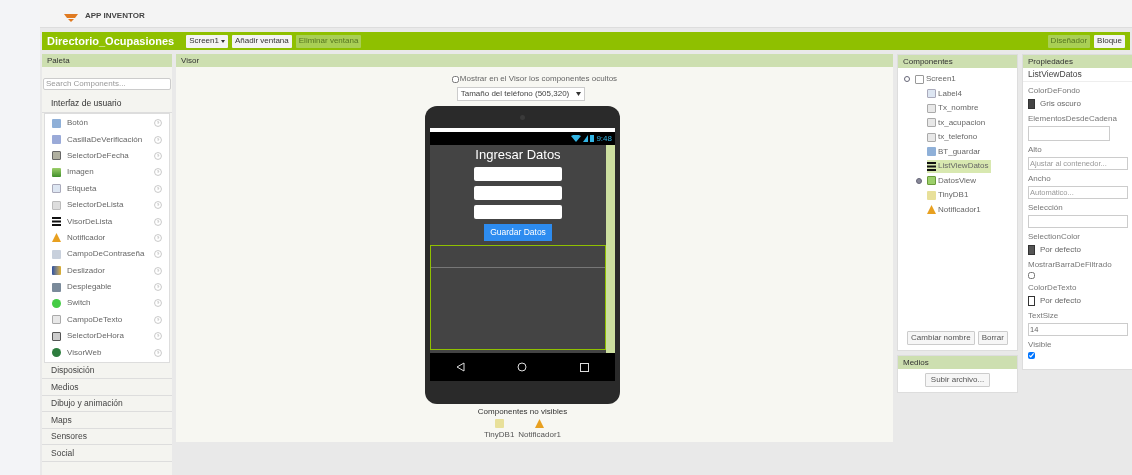 Image resolution: width=1132 pixels, height=475 pixels. Describe the element at coordinates (107, 336) in the screenshot. I see `palette-item: SelectorDeHora` at that location.